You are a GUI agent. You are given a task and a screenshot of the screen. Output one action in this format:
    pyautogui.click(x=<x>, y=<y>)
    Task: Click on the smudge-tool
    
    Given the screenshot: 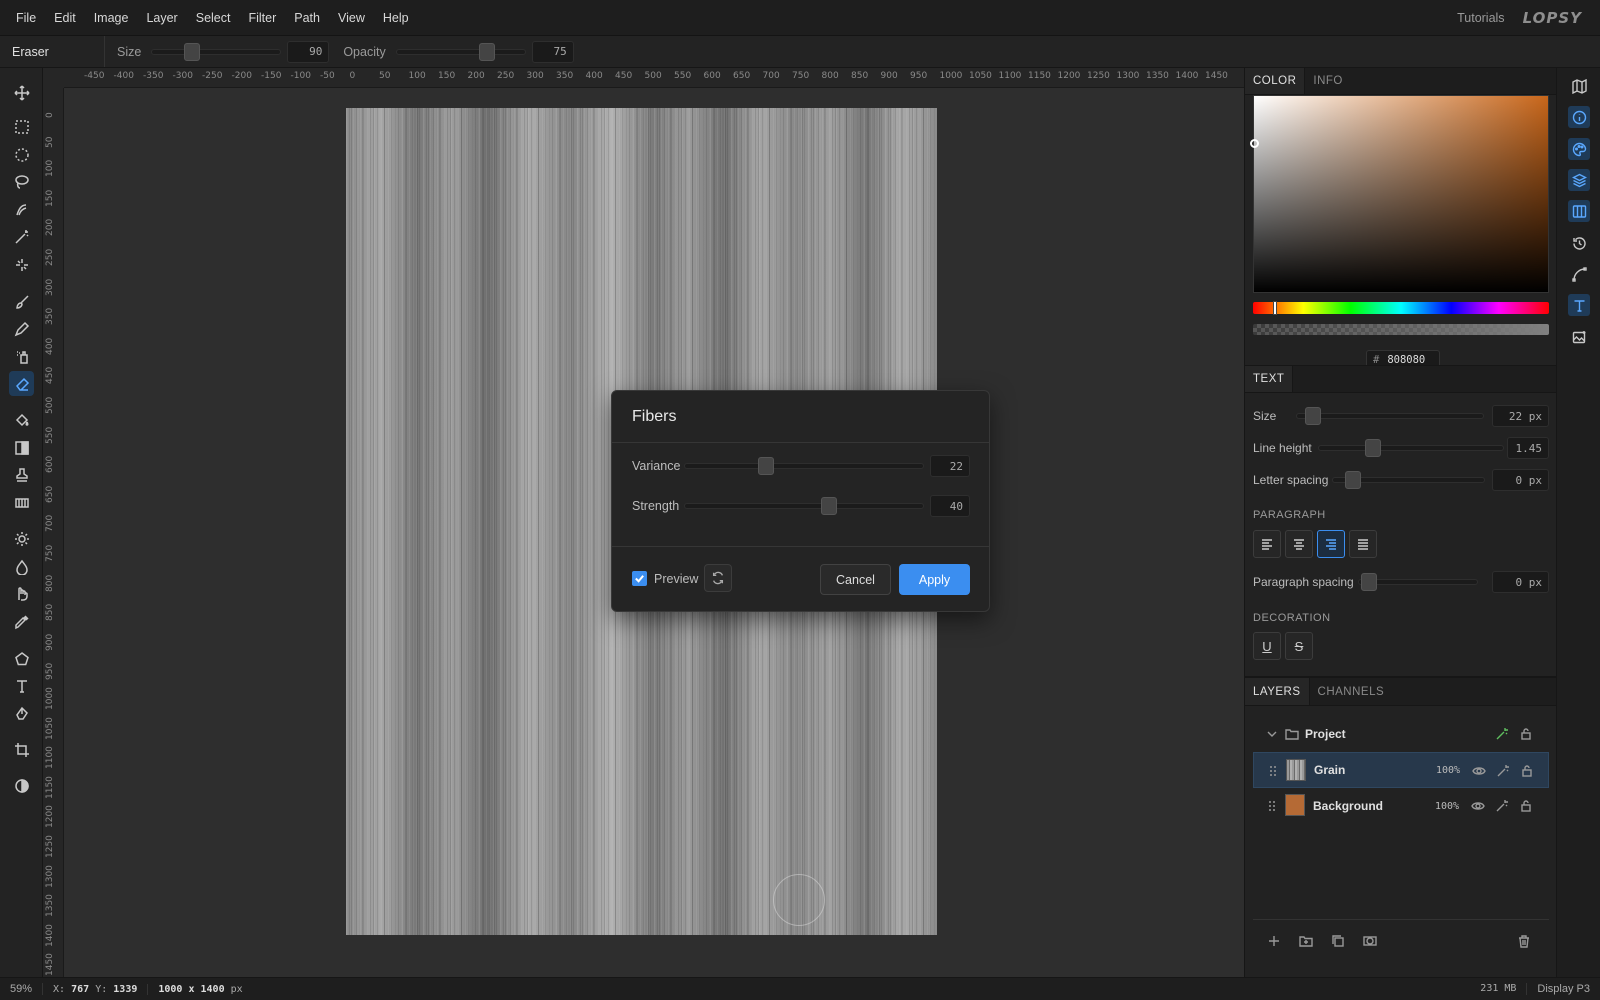 What is the action you would take?
    pyautogui.click(x=21, y=593)
    